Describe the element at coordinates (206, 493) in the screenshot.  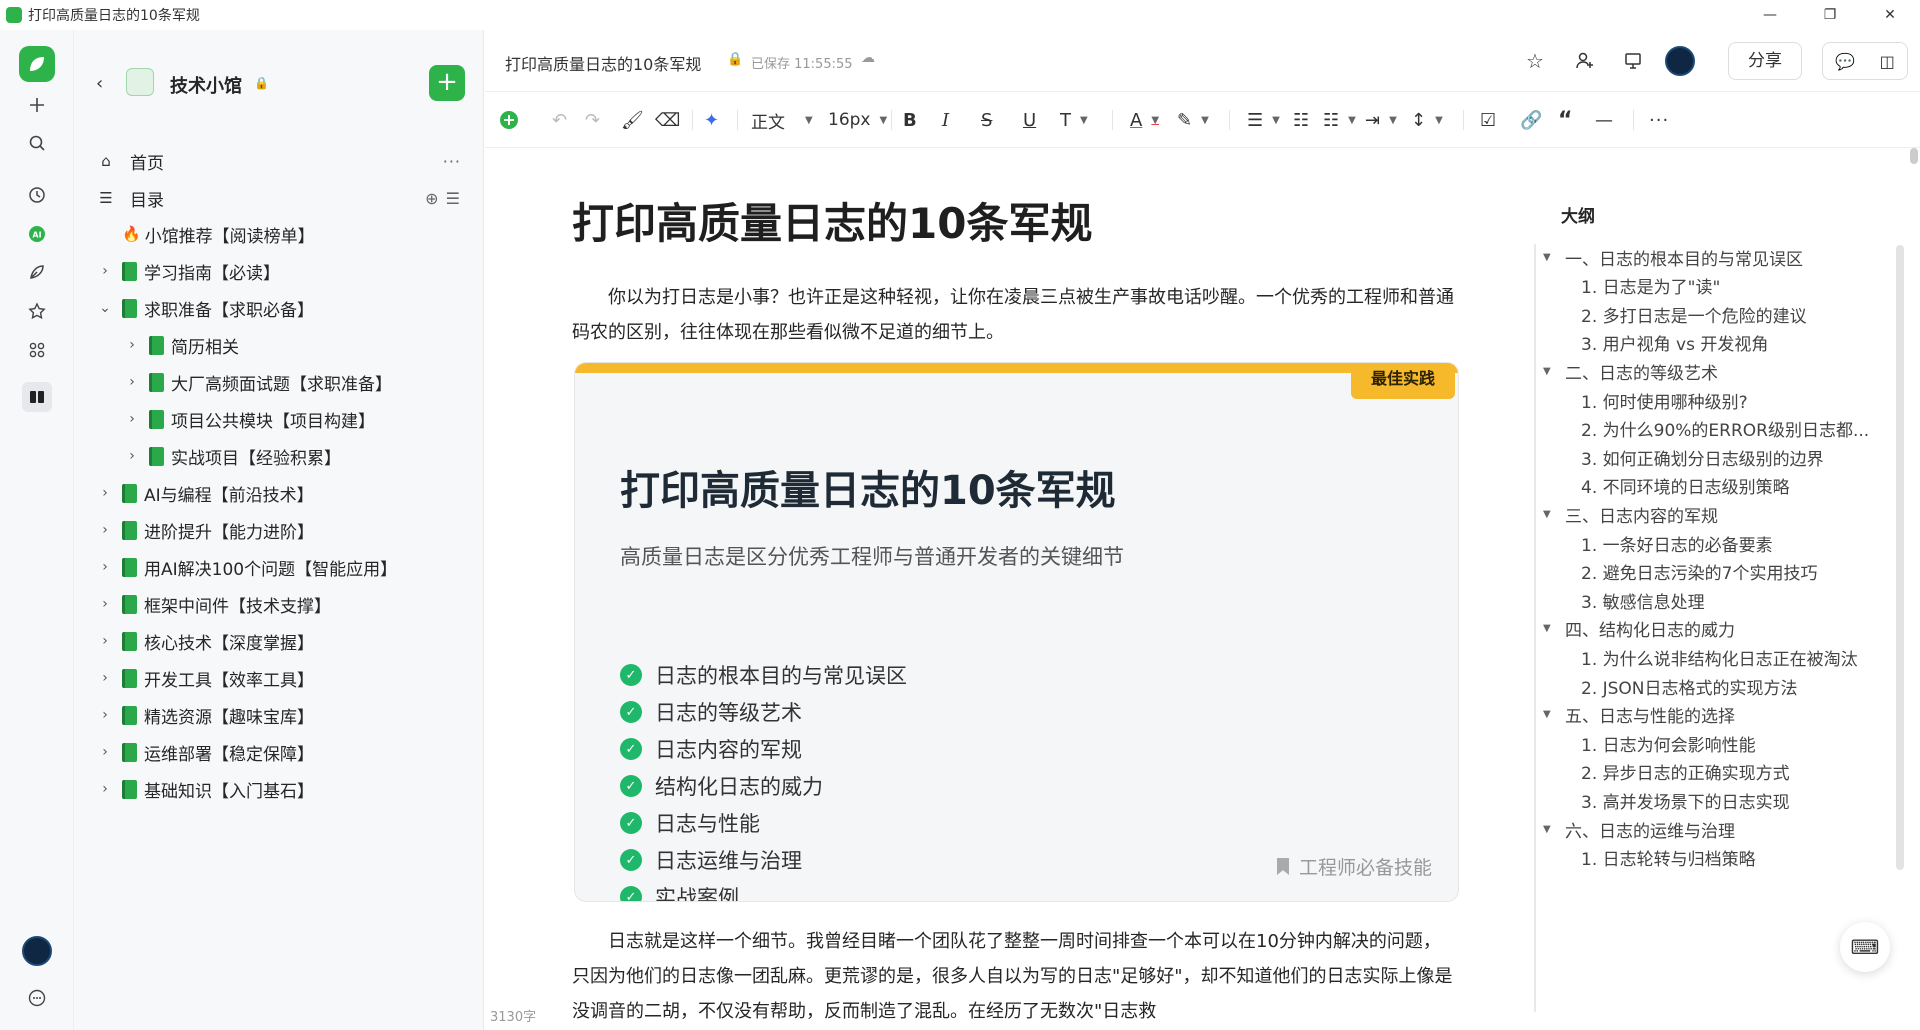
I see `tree-item: › AI与编程【前沿技术】` at that location.